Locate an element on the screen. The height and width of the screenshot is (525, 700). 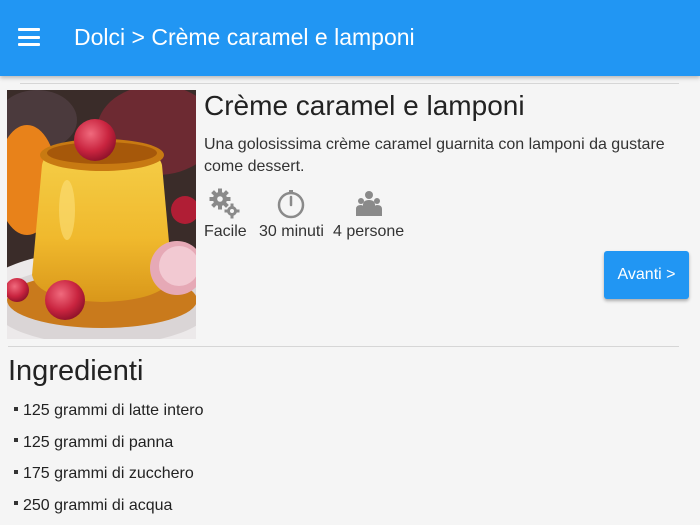
servings-label: 4 persone is located at coordinates (369, 231).